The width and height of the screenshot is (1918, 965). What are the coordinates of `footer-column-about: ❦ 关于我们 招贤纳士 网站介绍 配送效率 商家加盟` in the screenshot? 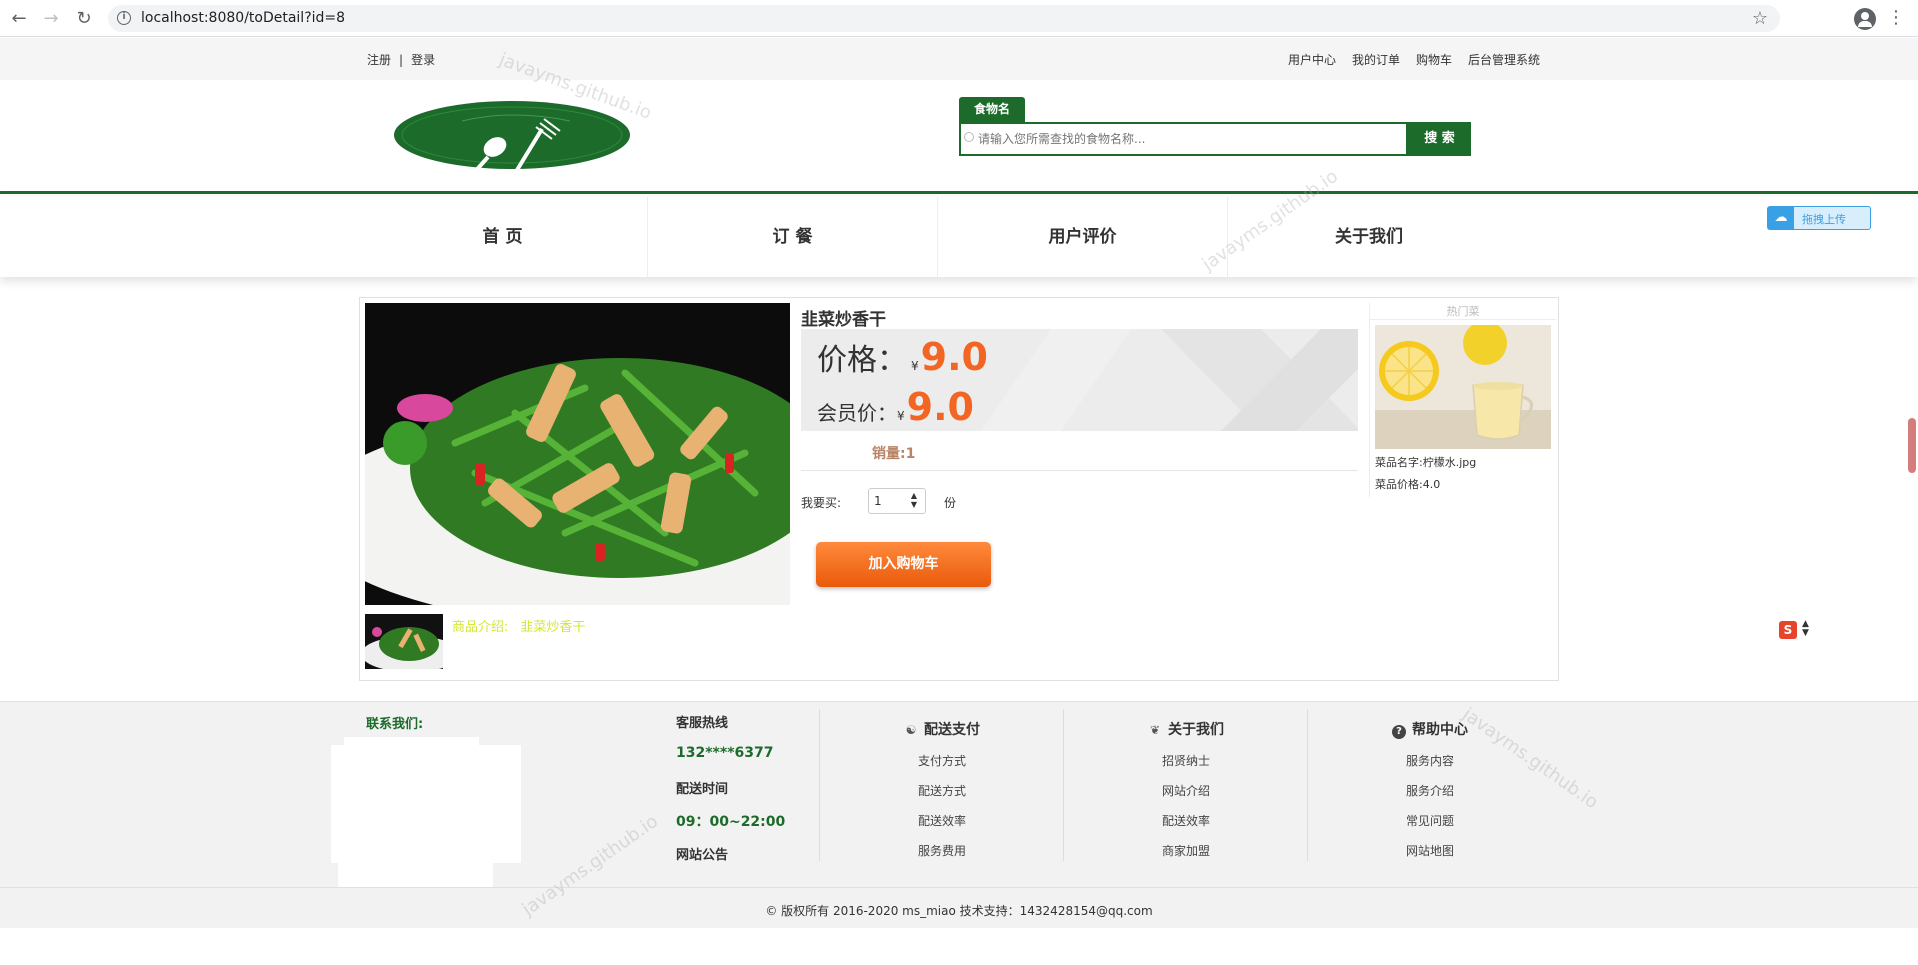 It's located at (1185, 785).